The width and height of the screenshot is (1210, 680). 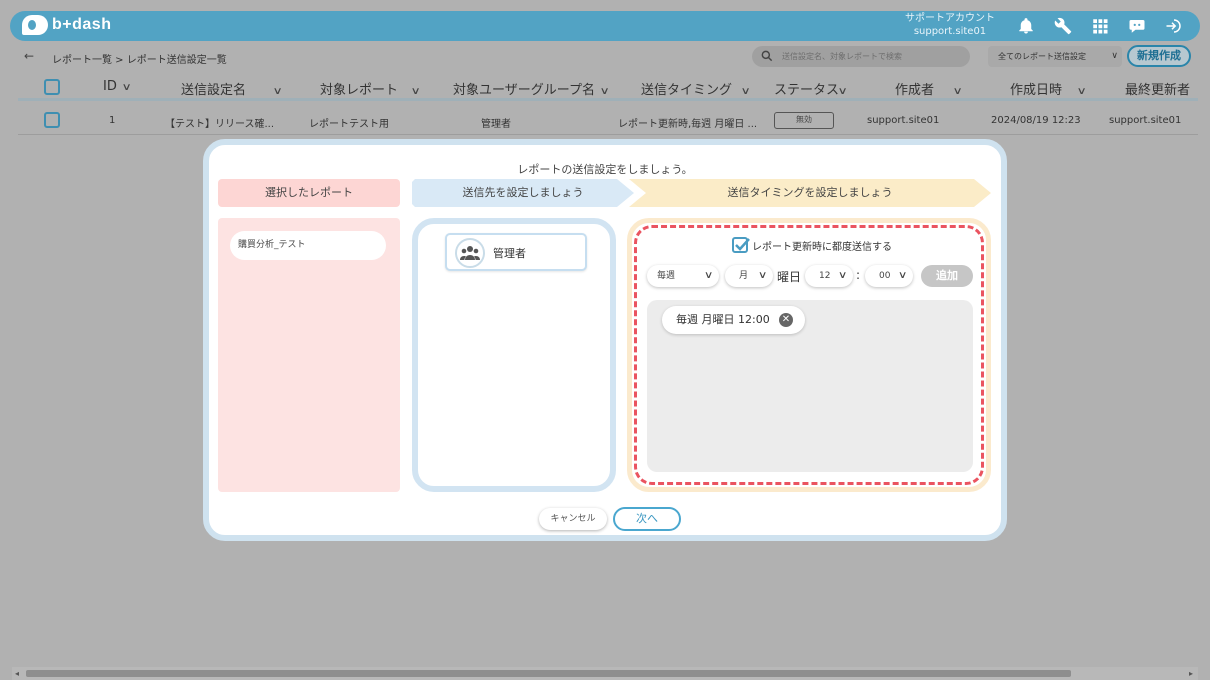 I want to click on search-icon, so click(x=767, y=56).